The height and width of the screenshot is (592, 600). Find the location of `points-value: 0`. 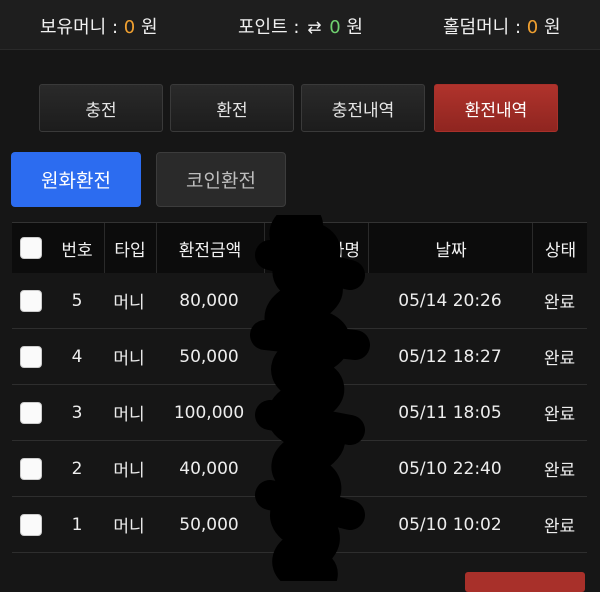

points-value: 0 is located at coordinates (335, 27).